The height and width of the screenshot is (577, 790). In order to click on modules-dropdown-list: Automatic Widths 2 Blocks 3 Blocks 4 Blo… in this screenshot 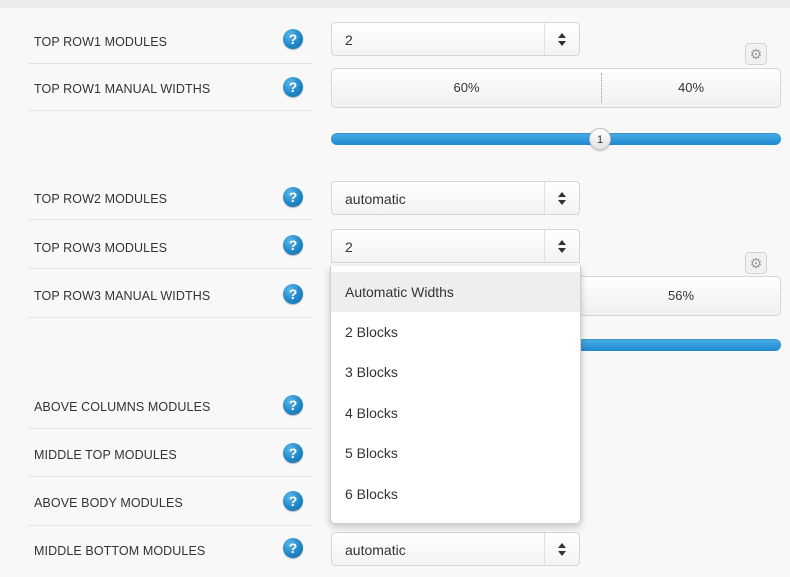, I will do `click(455, 395)`.